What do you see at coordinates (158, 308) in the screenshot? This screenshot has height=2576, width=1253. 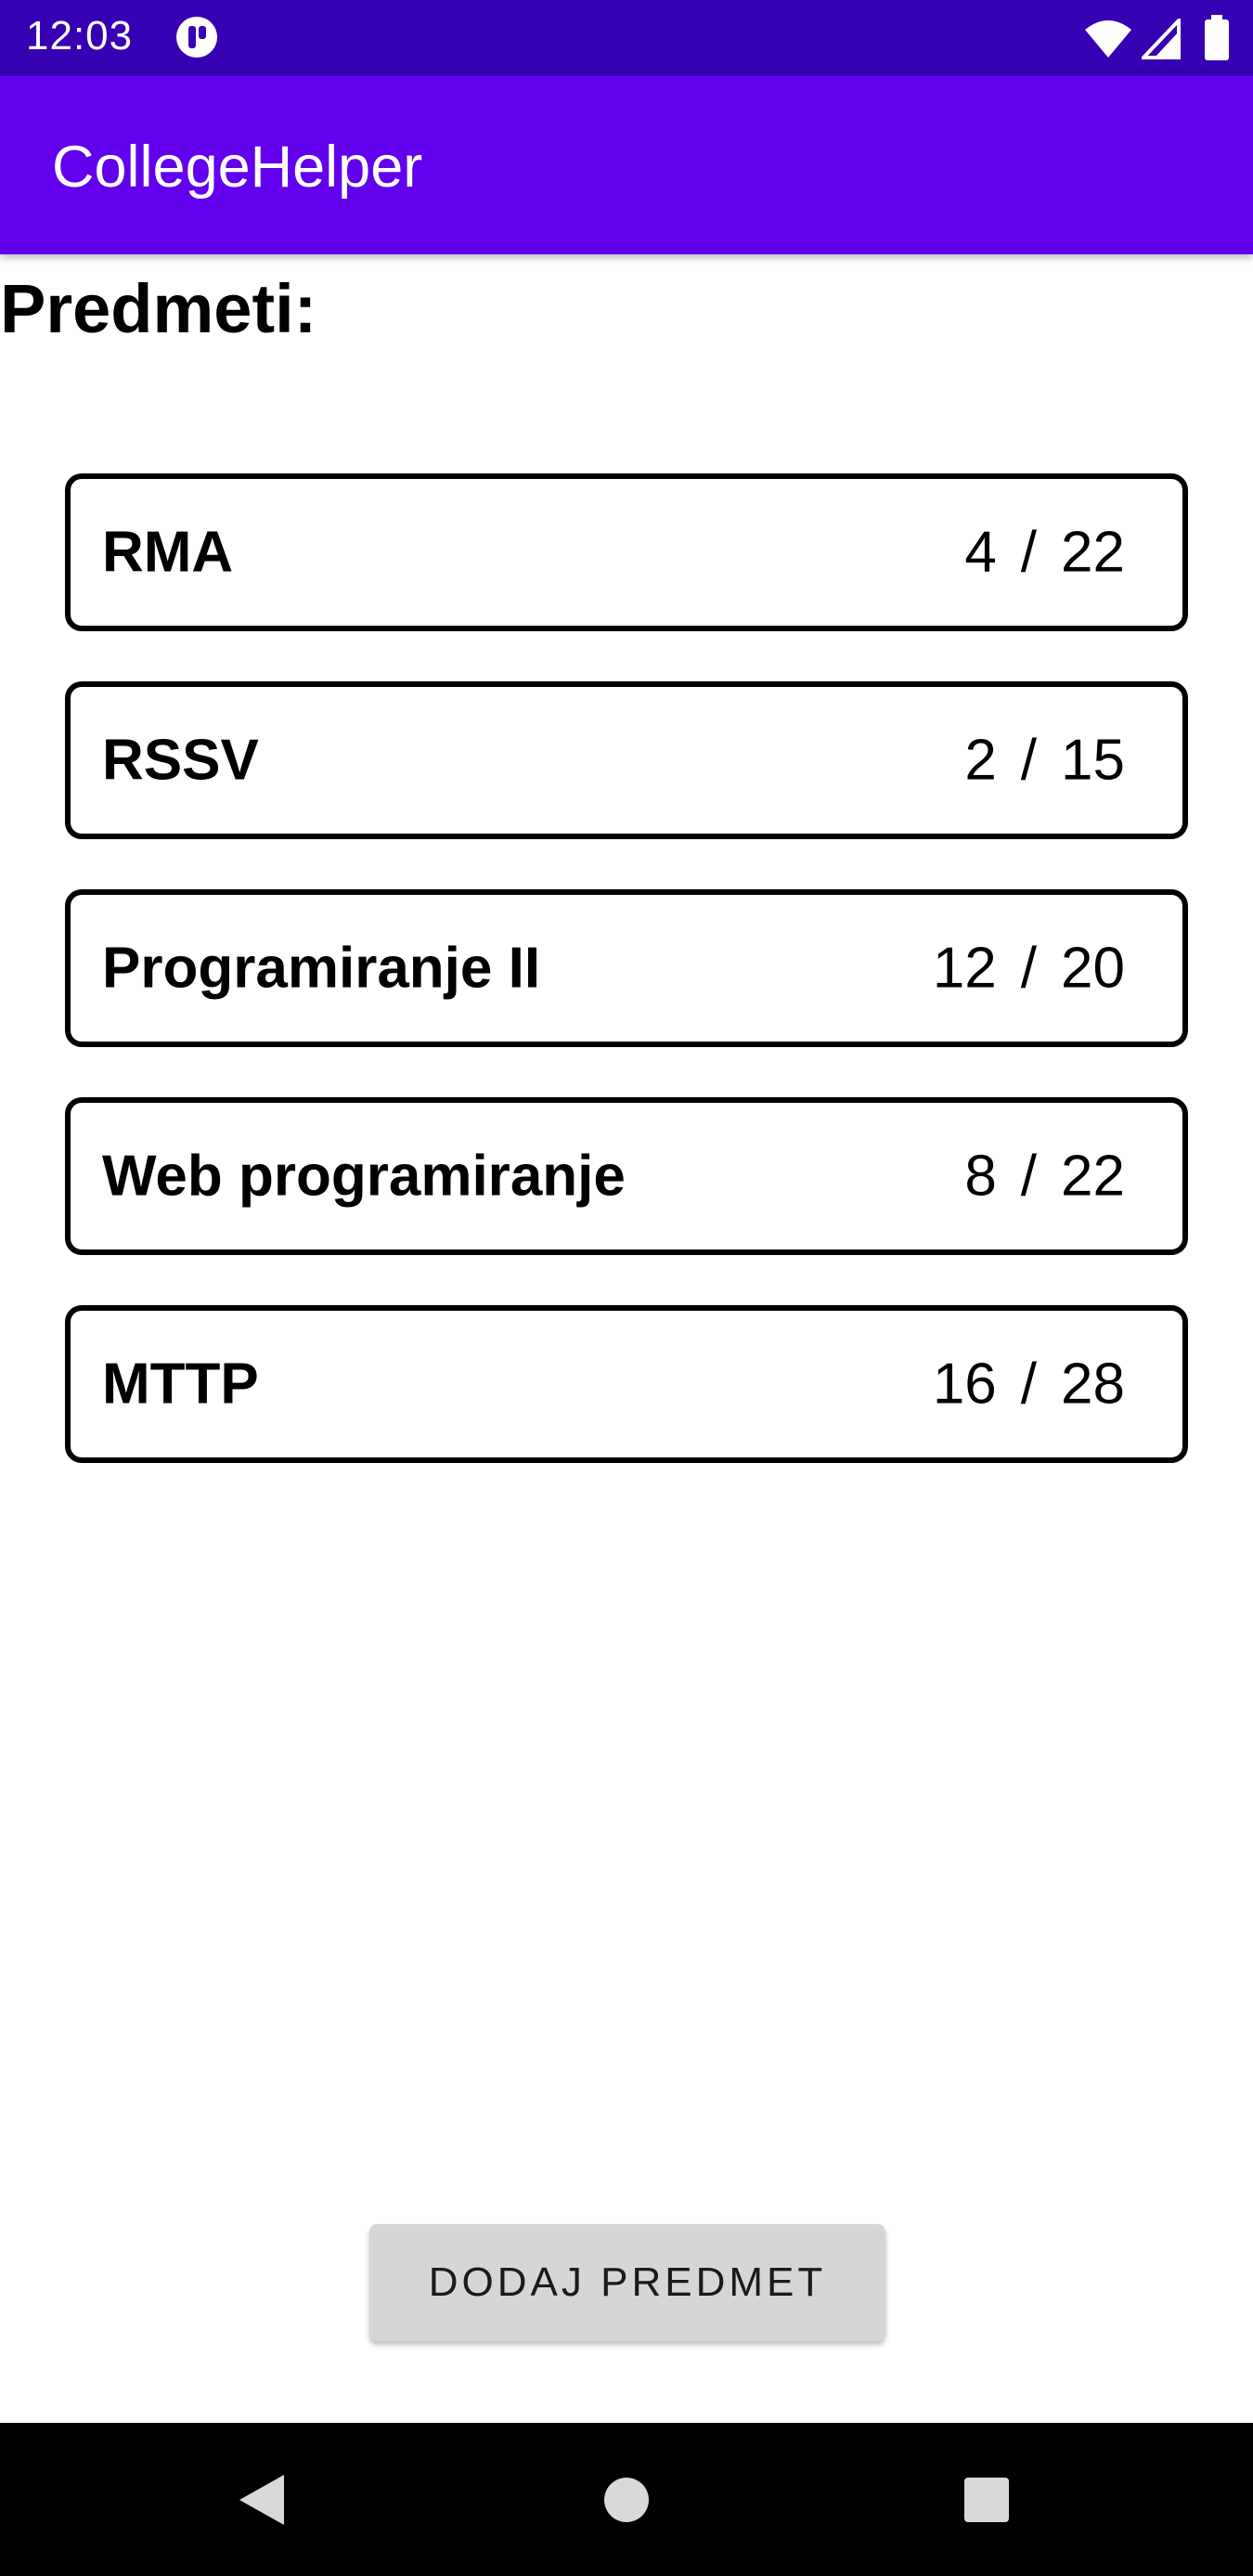 I see `section-title: Predmeti:` at bounding box center [158, 308].